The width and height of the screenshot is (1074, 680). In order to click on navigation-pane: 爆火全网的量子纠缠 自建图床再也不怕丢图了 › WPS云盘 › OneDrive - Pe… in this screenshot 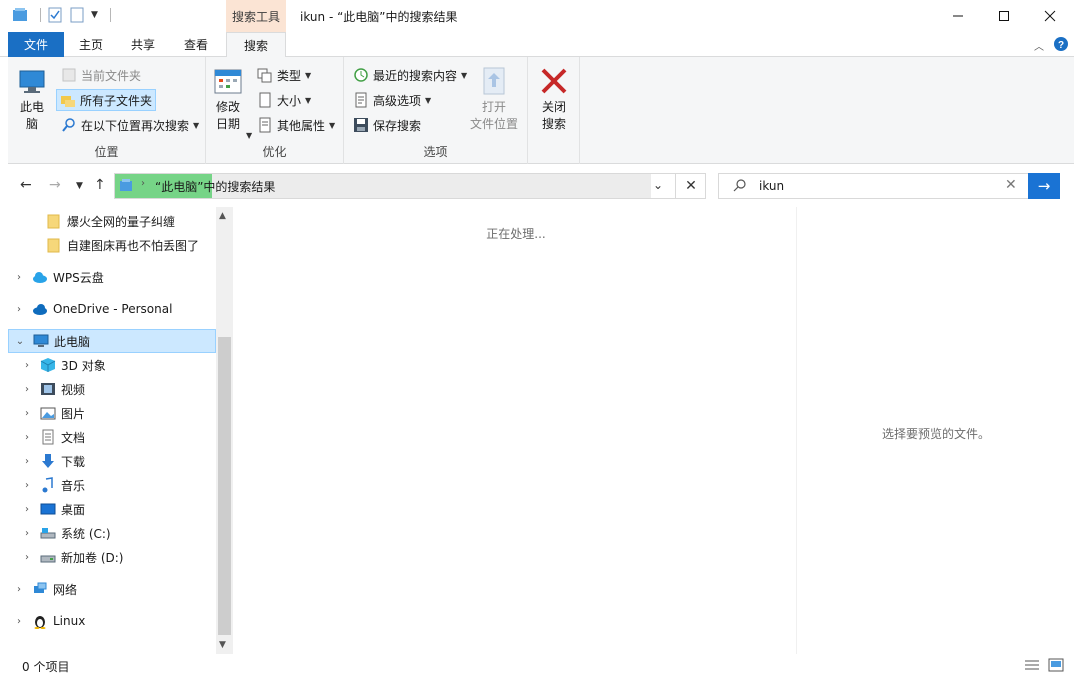, I will do `click(112, 430)`.